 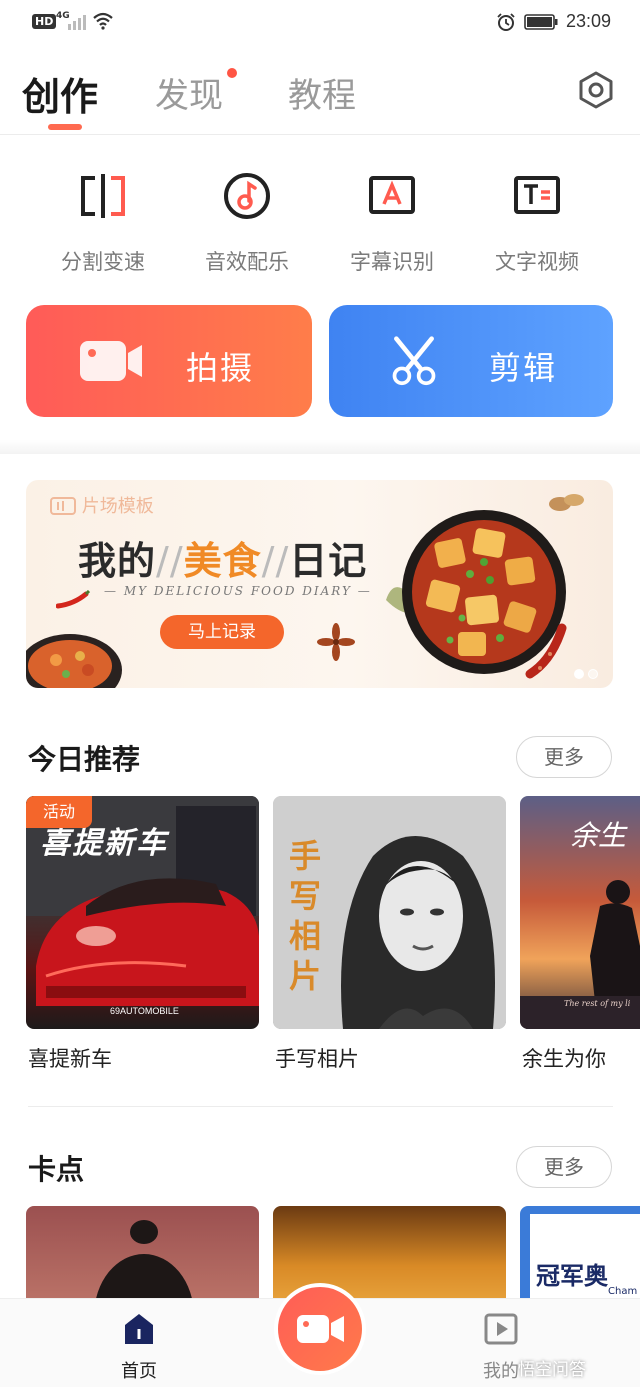 I want to click on tab-discover: 发现, so click(x=189, y=92).